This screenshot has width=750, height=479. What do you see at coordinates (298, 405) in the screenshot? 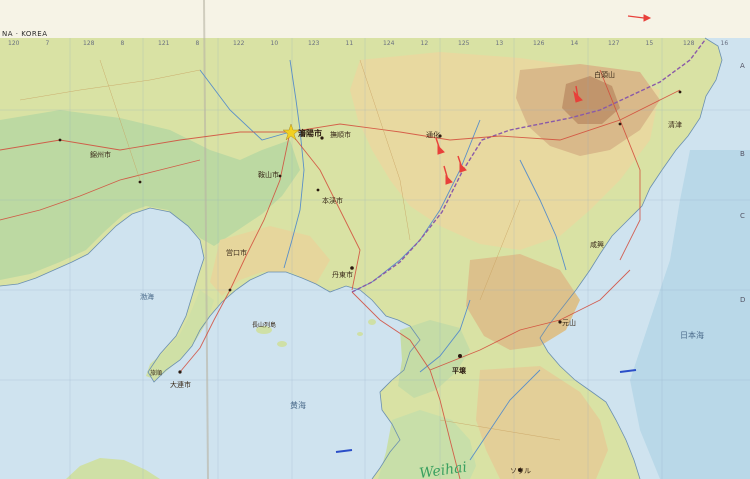
I see `place-label-yellow_sea: 黄海` at bounding box center [298, 405].